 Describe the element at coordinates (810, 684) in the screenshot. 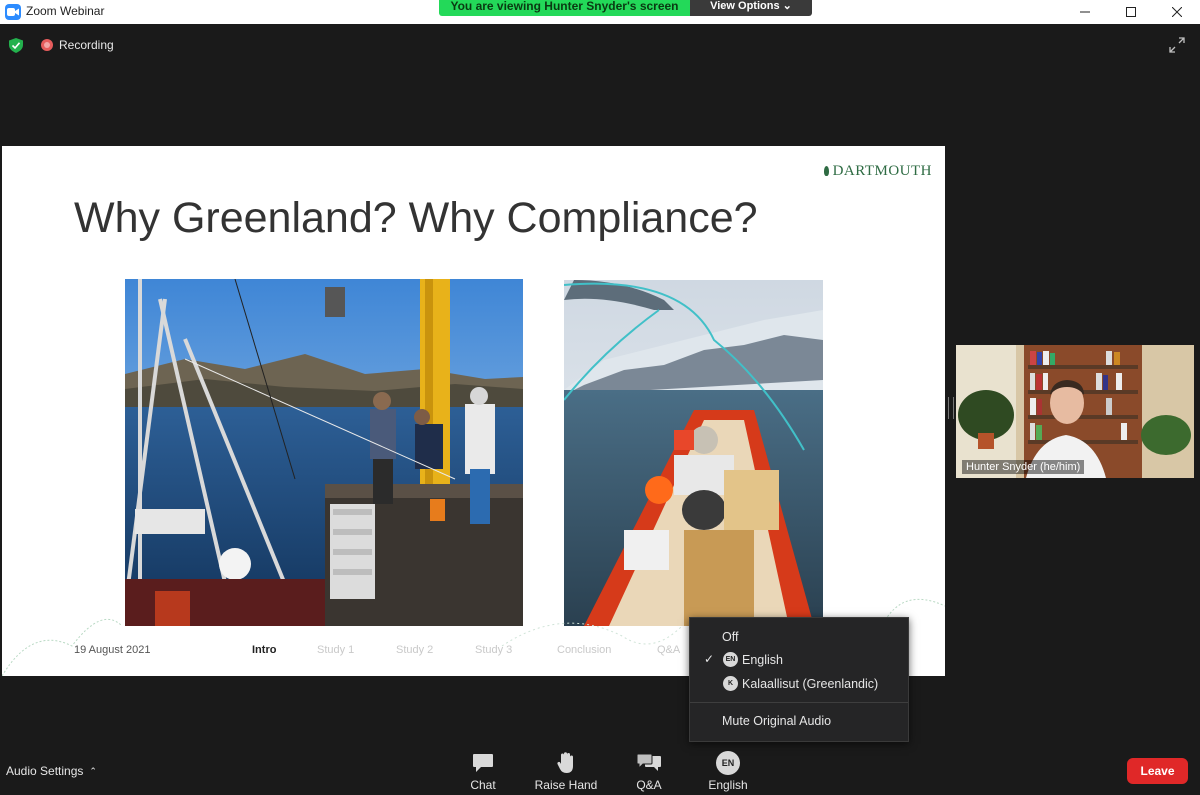

I see `menu-item-kalaallisut-label: Kalaallisut (Greenlandic)` at that location.